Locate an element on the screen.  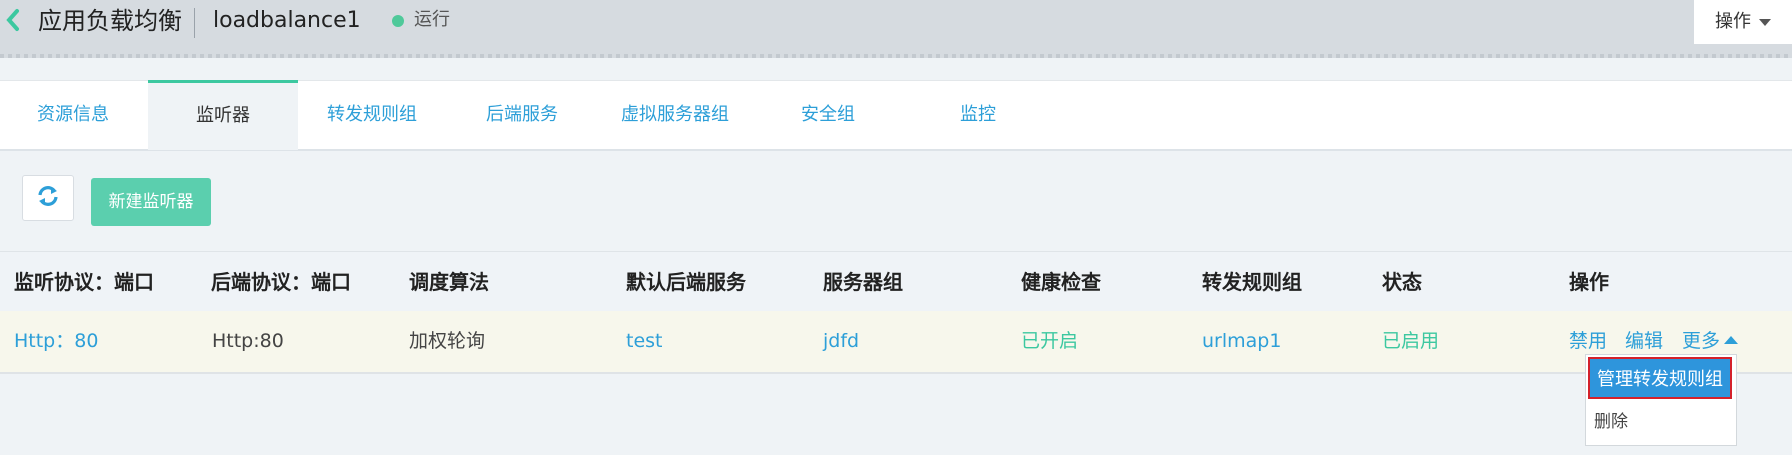
chevron-left-icon is located at coordinates (15, 20).